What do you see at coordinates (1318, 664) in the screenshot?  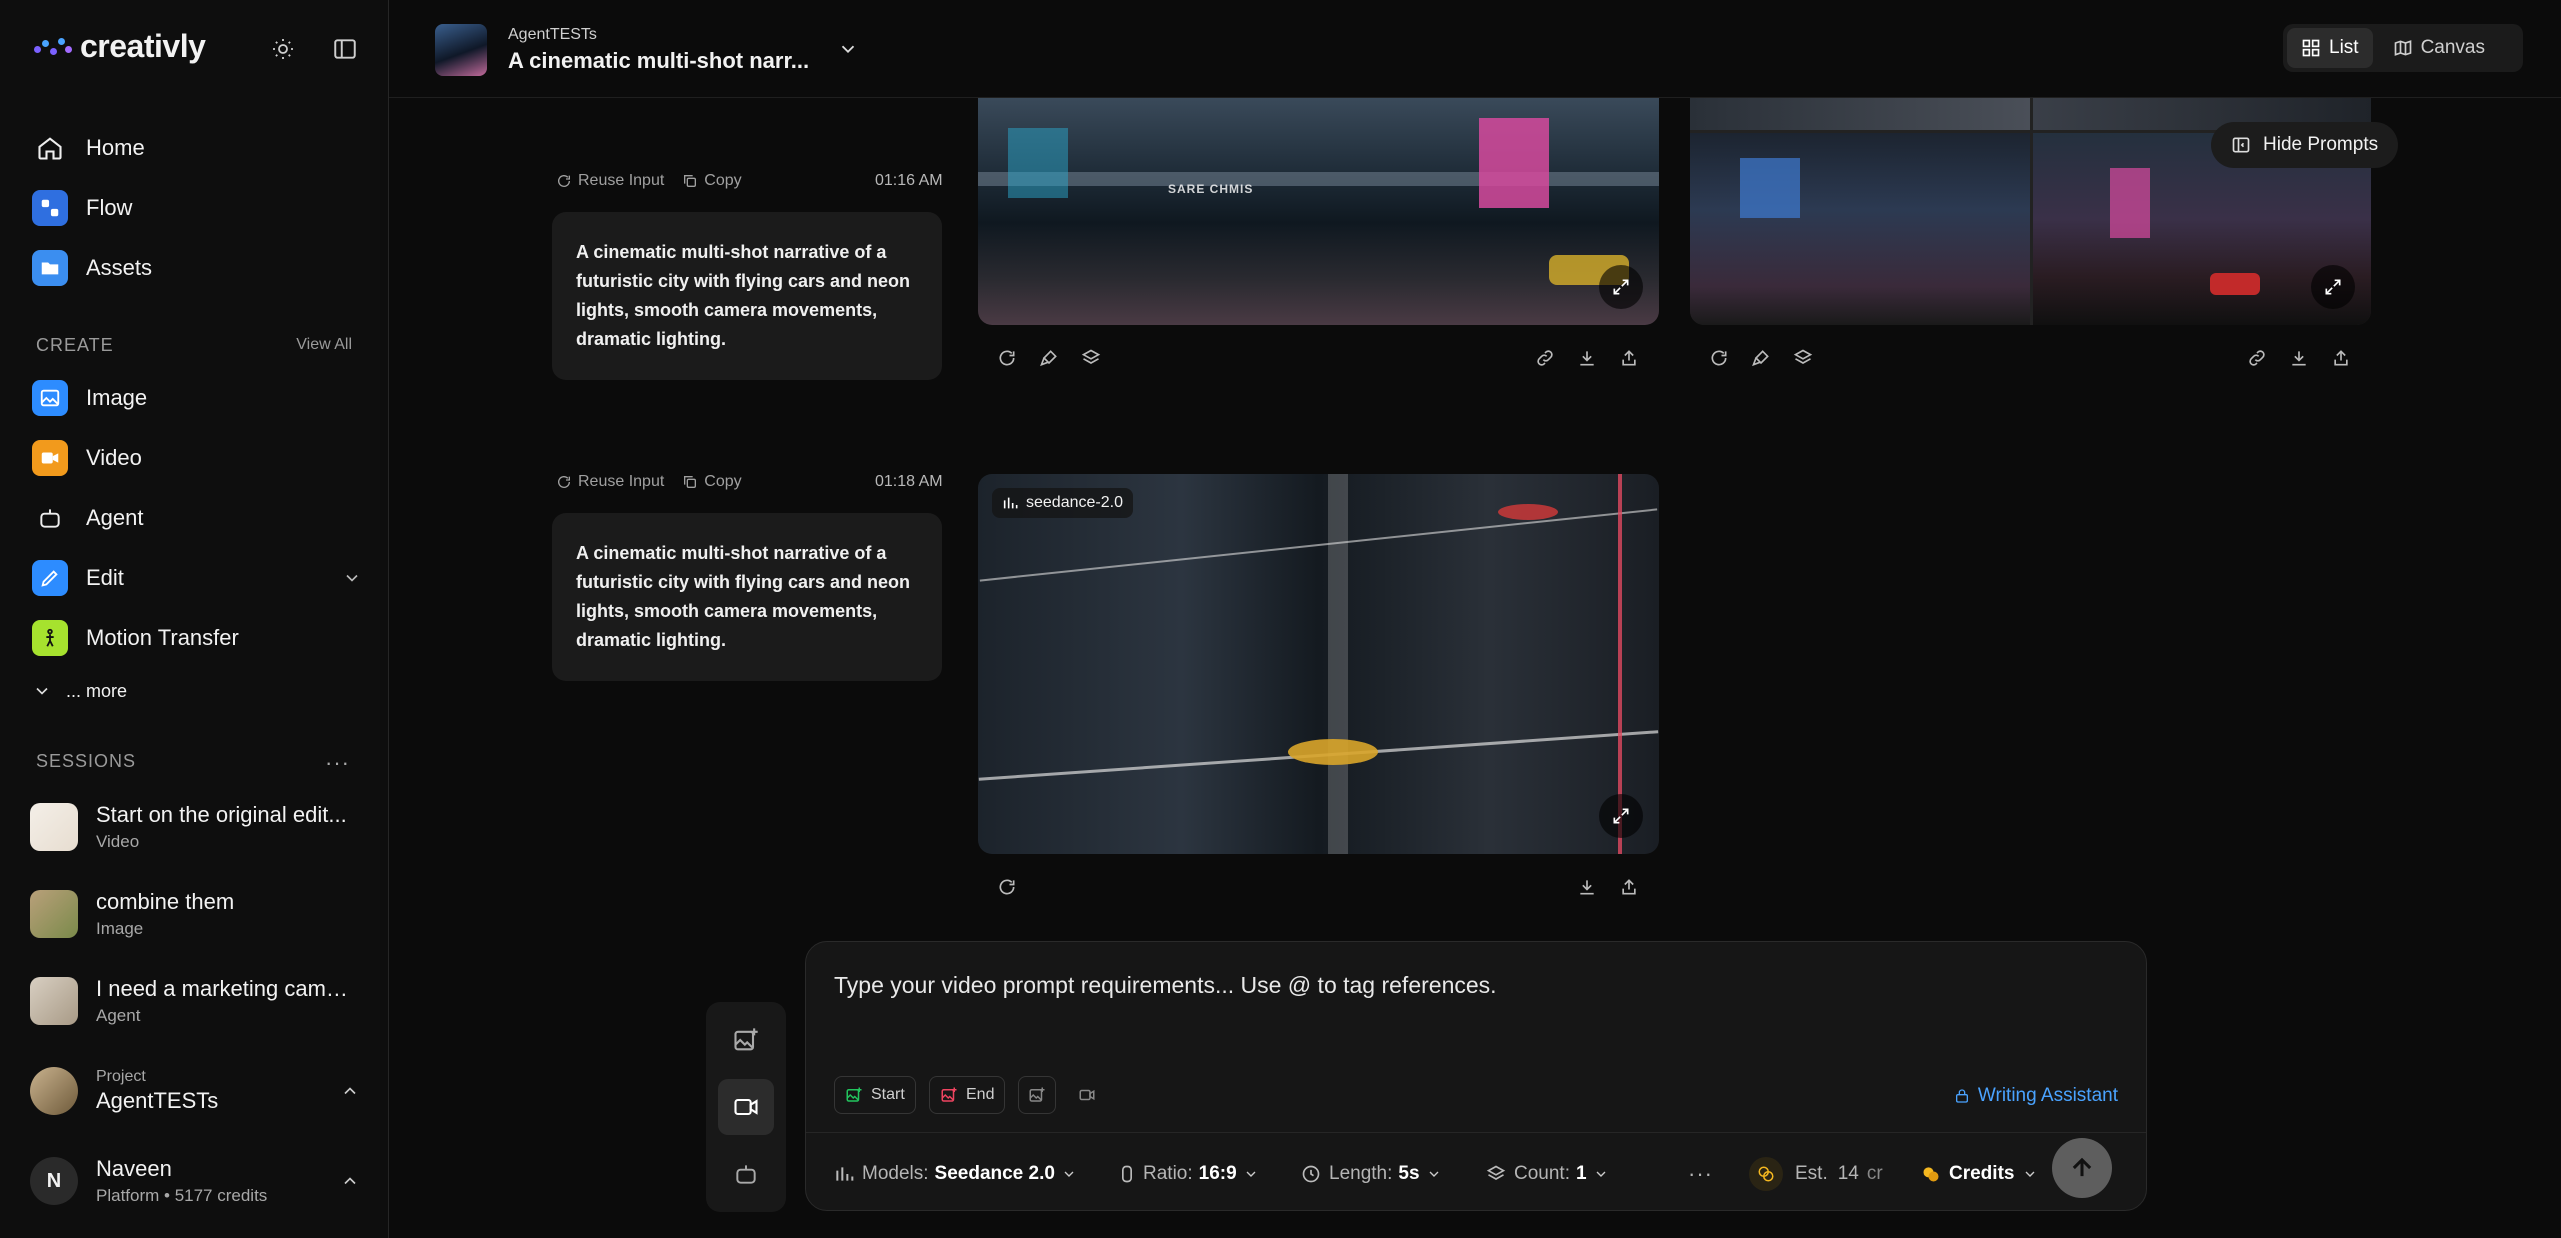 I see `generated-video-thumbnail: seedance-2.0` at bounding box center [1318, 664].